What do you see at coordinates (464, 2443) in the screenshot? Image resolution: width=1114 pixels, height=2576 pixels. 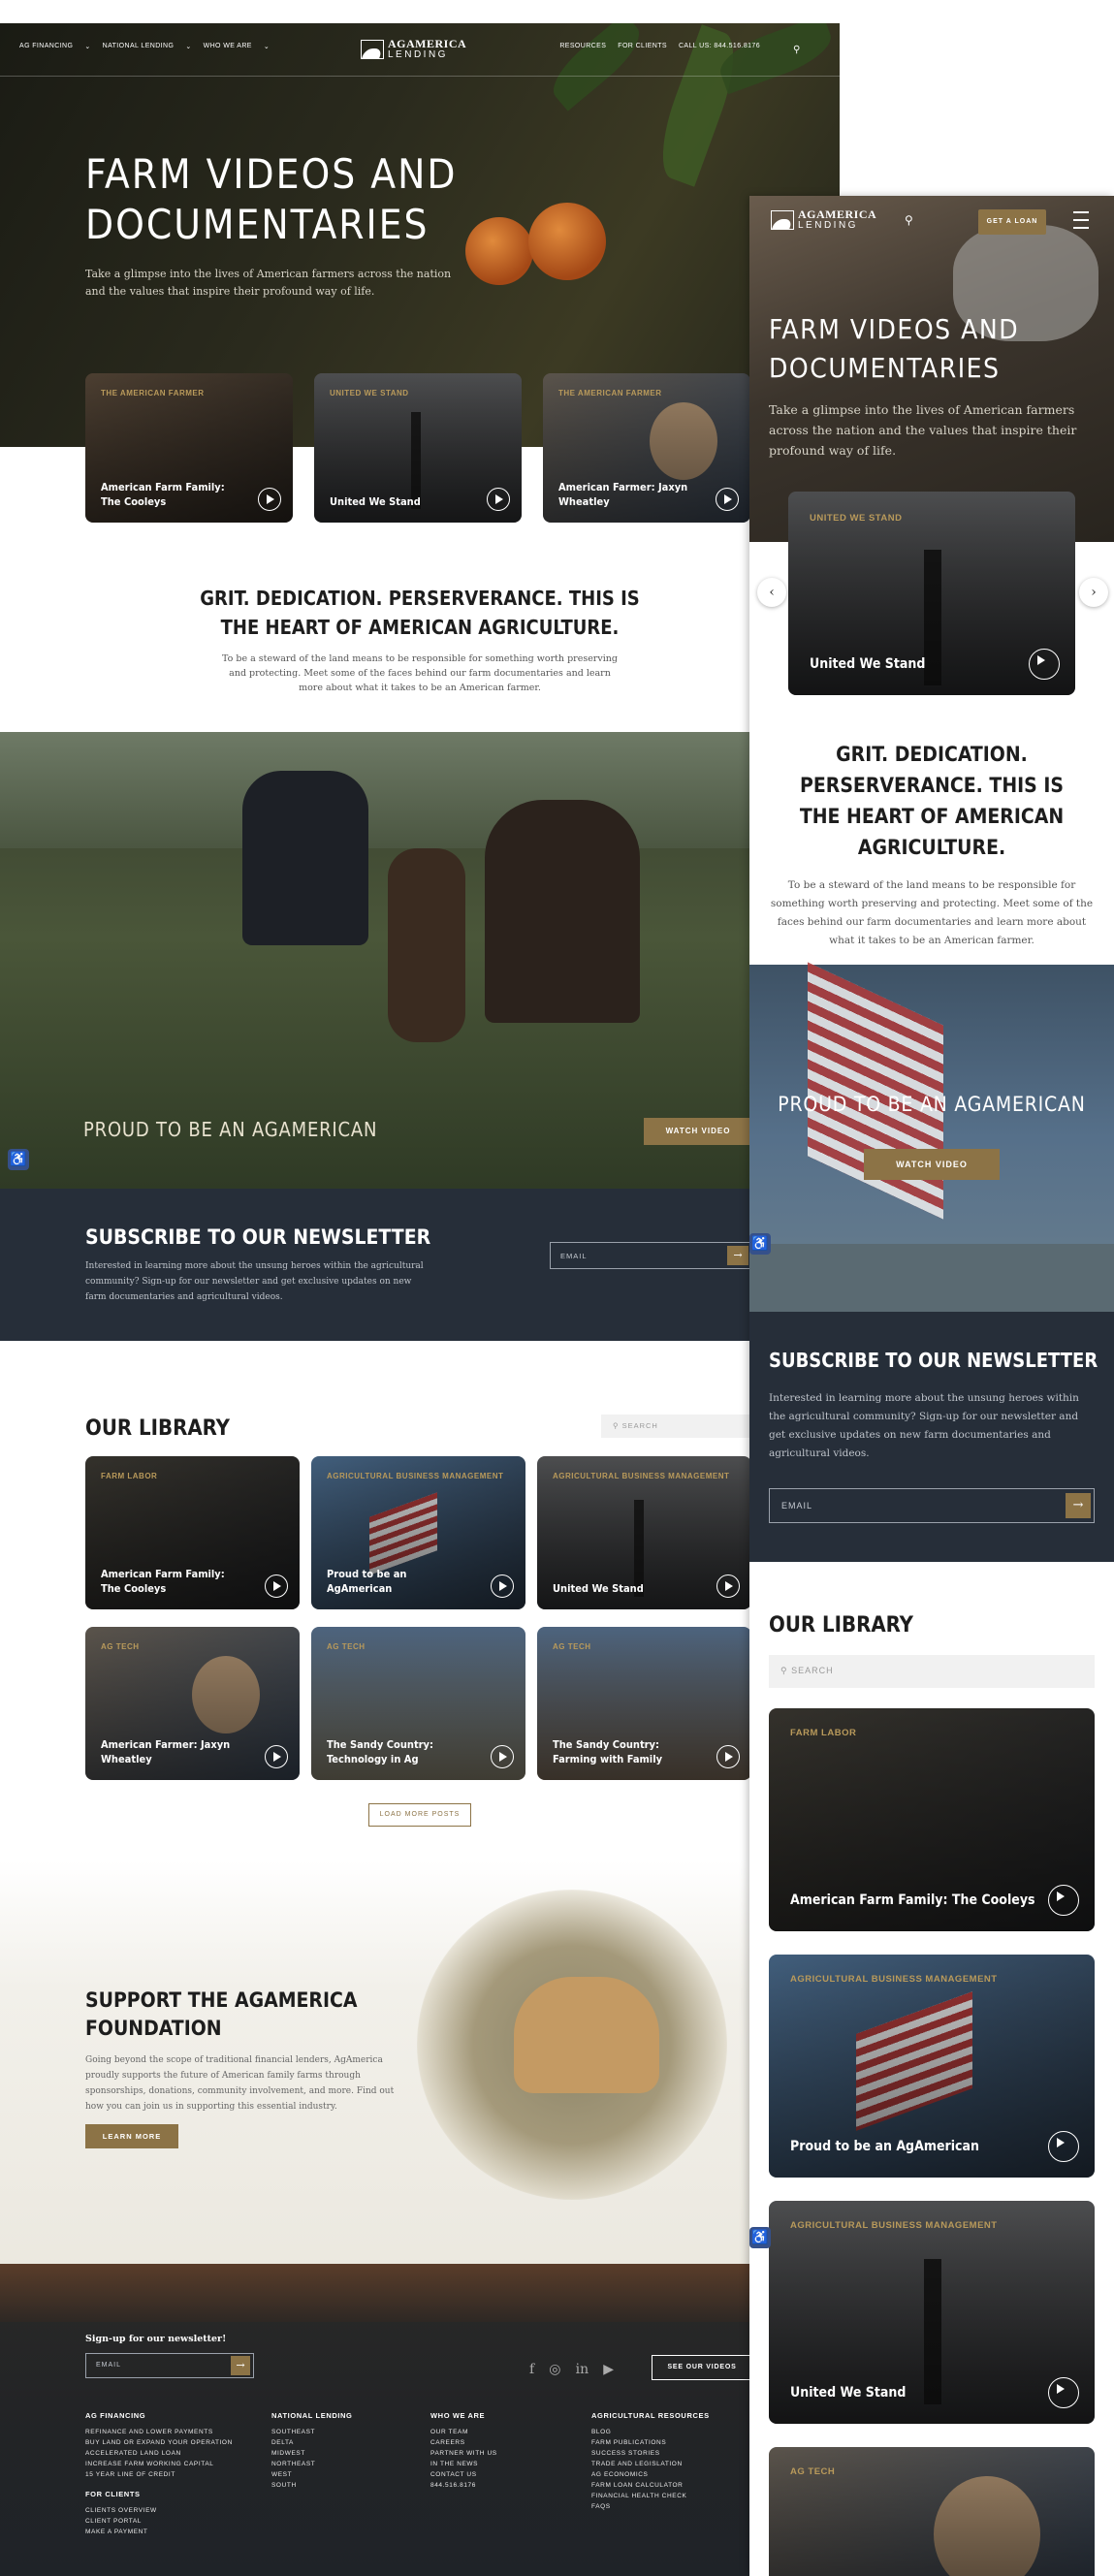 I see `footer-link: CAREERS` at bounding box center [464, 2443].